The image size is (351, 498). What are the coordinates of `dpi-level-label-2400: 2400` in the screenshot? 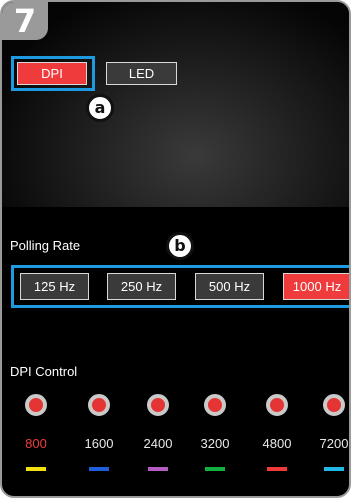 It's located at (158, 443).